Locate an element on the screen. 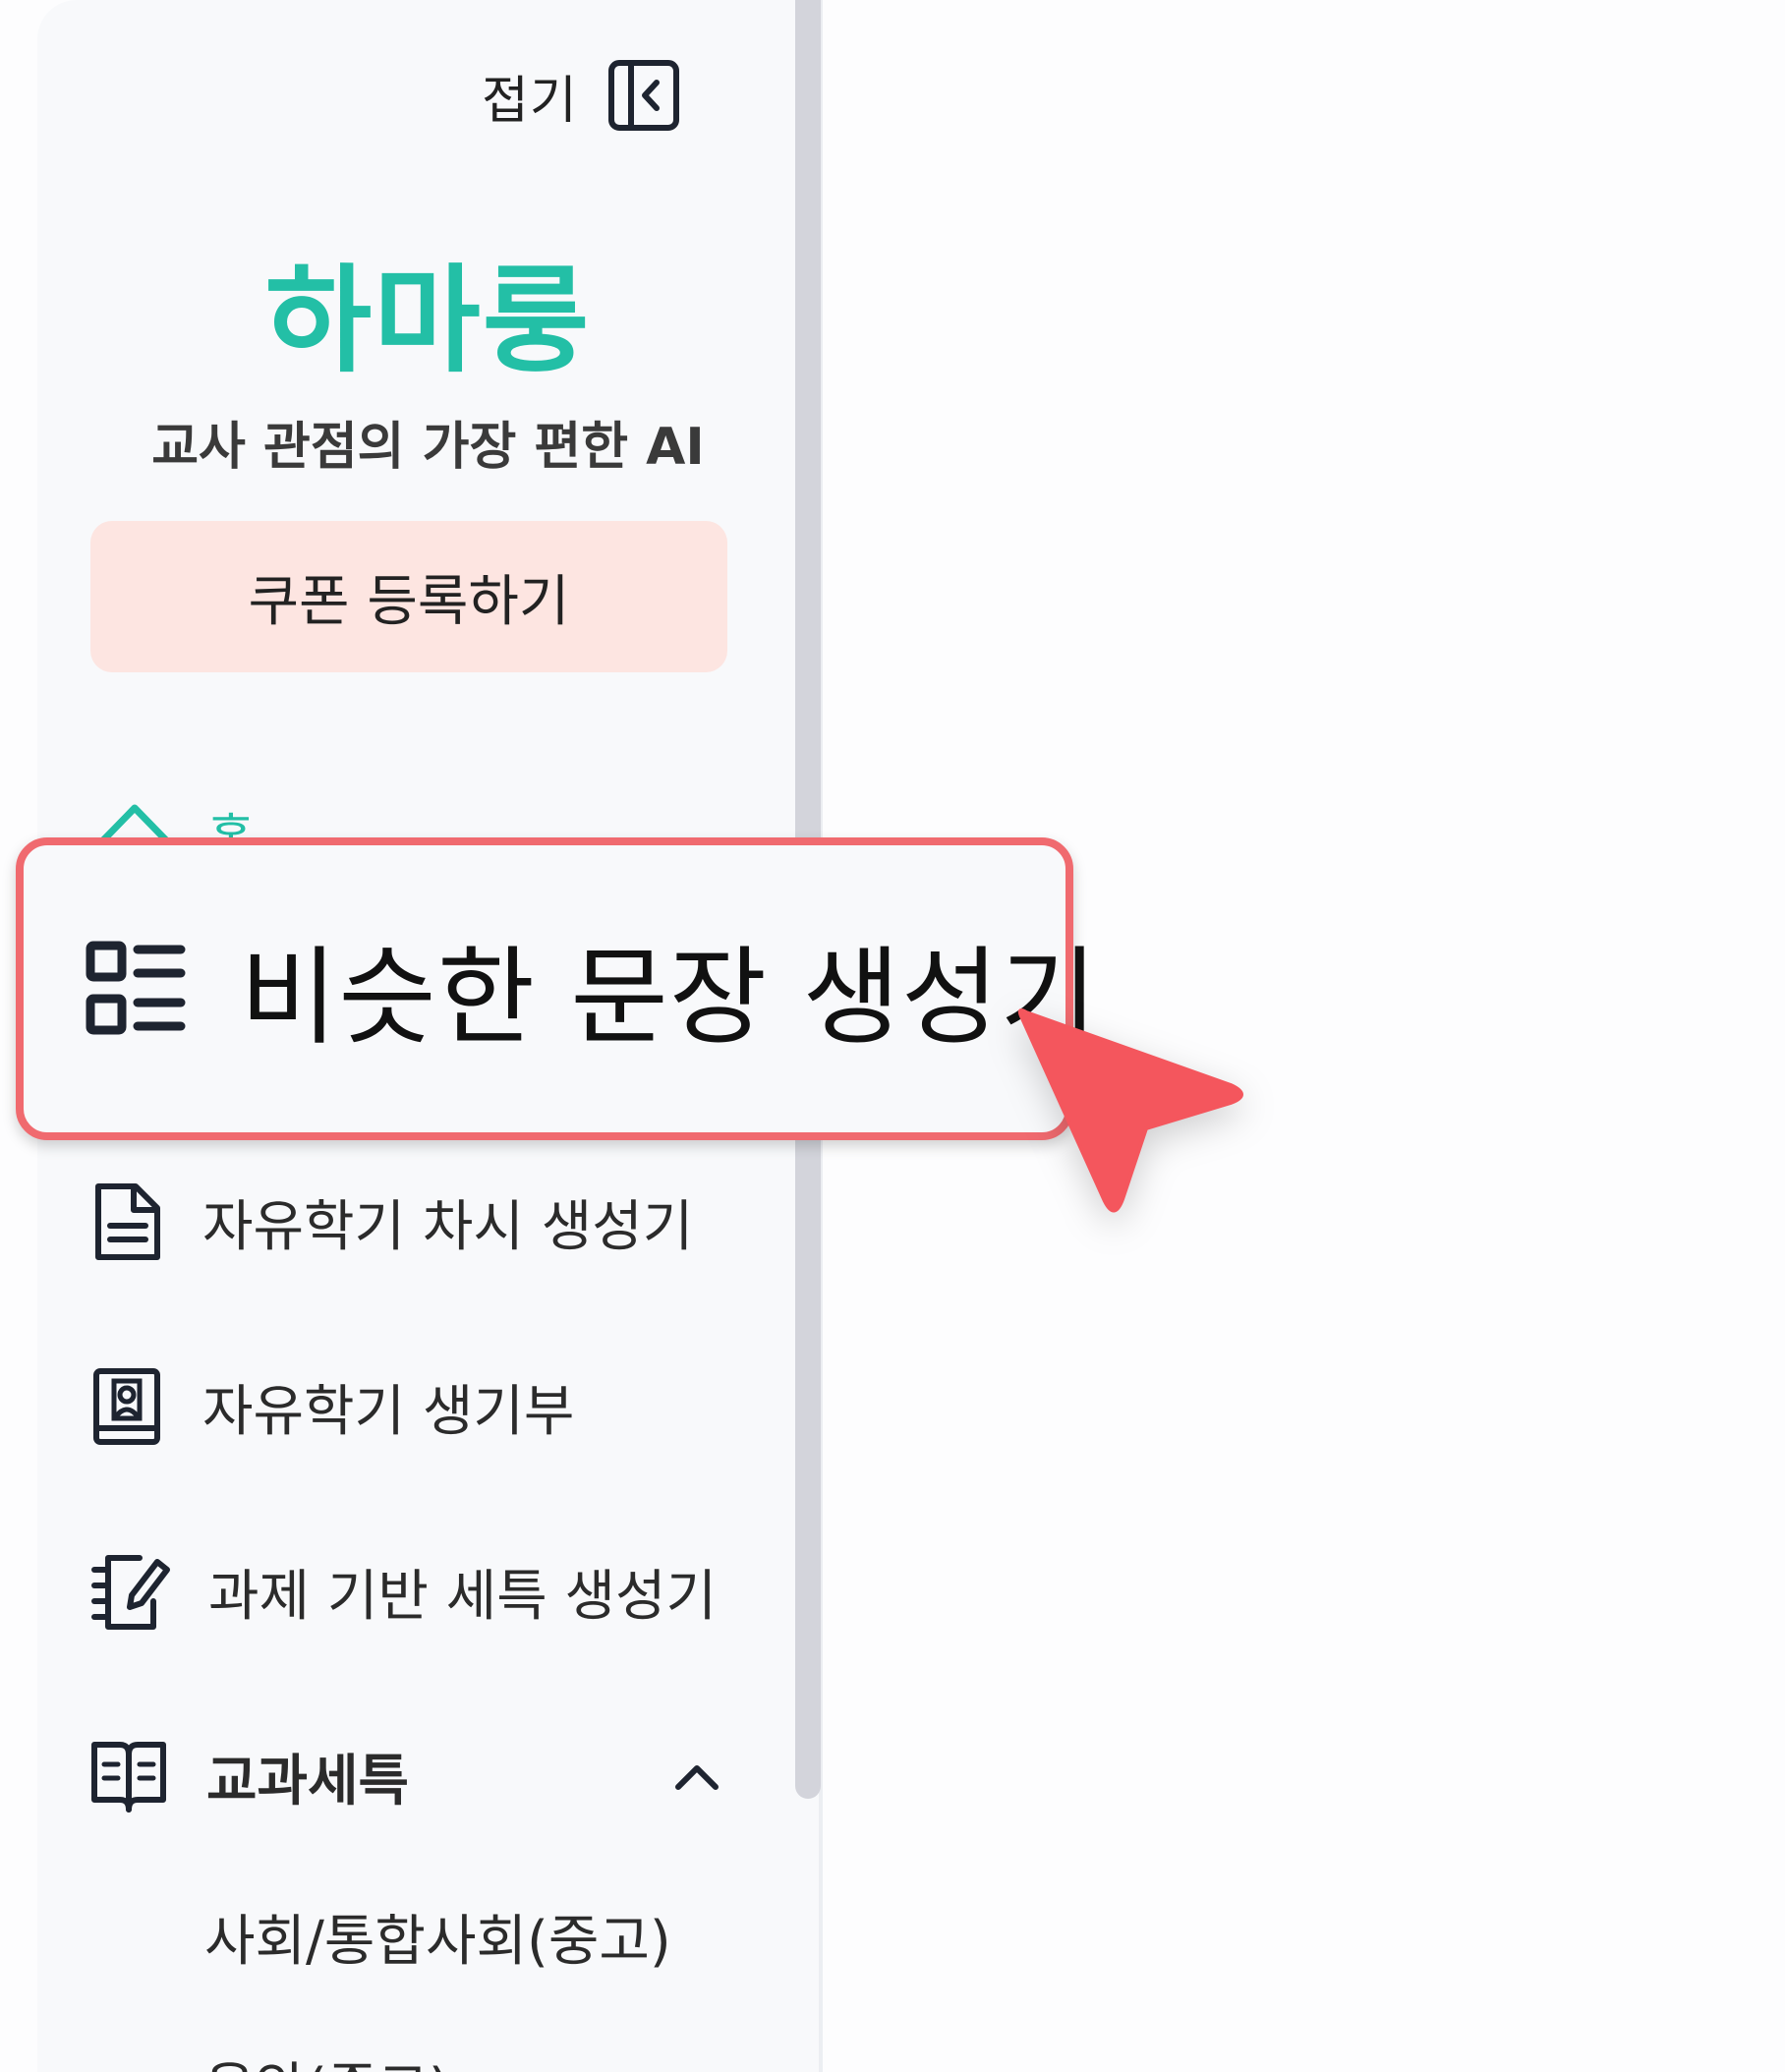  list-icon is located at coordinates (136, 989).